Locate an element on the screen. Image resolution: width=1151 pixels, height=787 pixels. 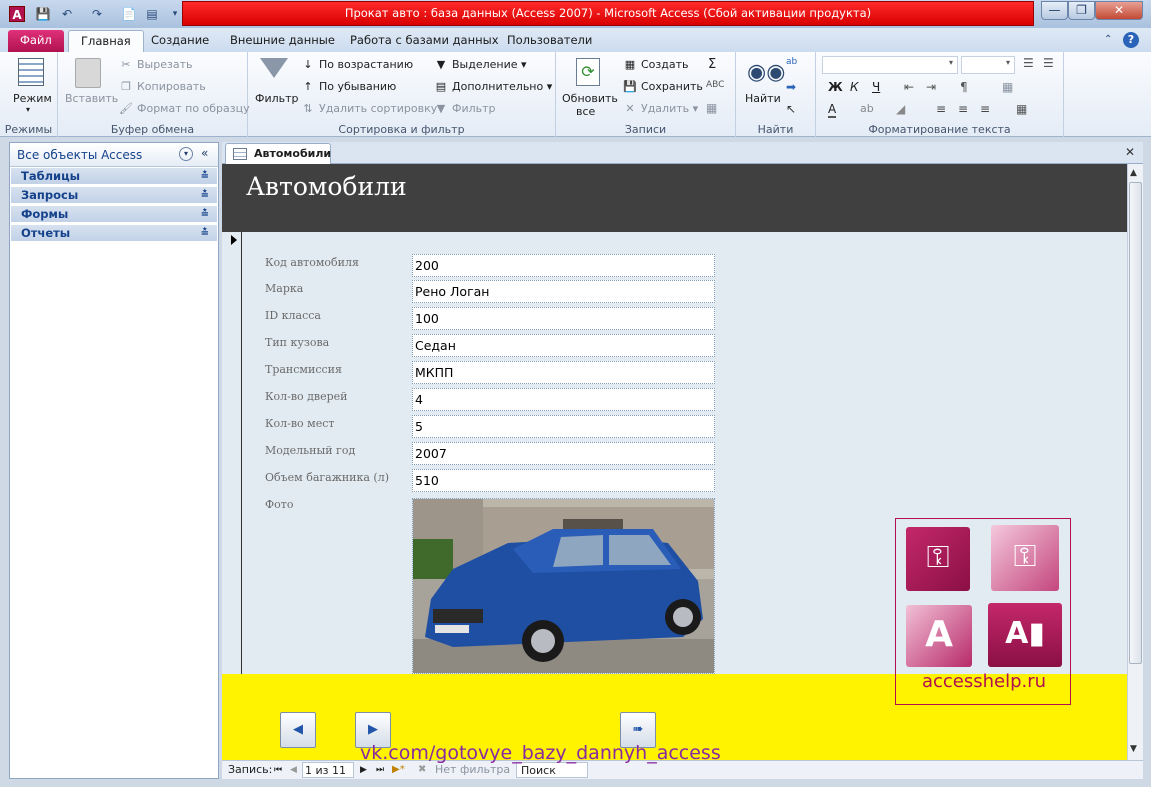
collapse-ribbon-icon: ⌃ is located at coordinates (1108, 39).